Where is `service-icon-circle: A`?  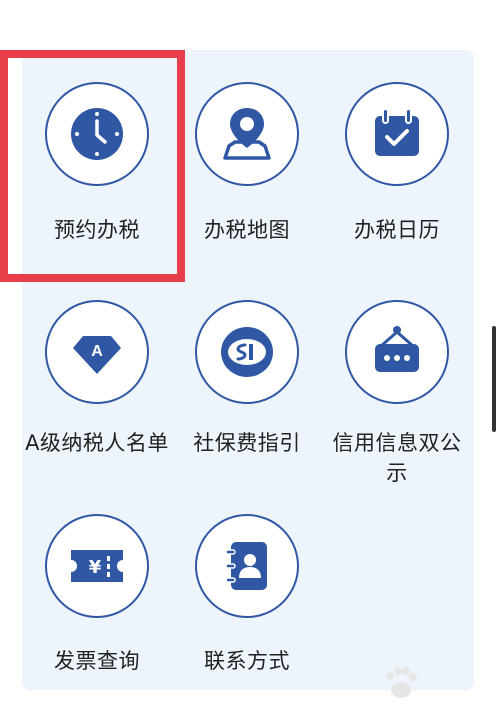 service-icon-circle: A is located at coordinates (97, 352).